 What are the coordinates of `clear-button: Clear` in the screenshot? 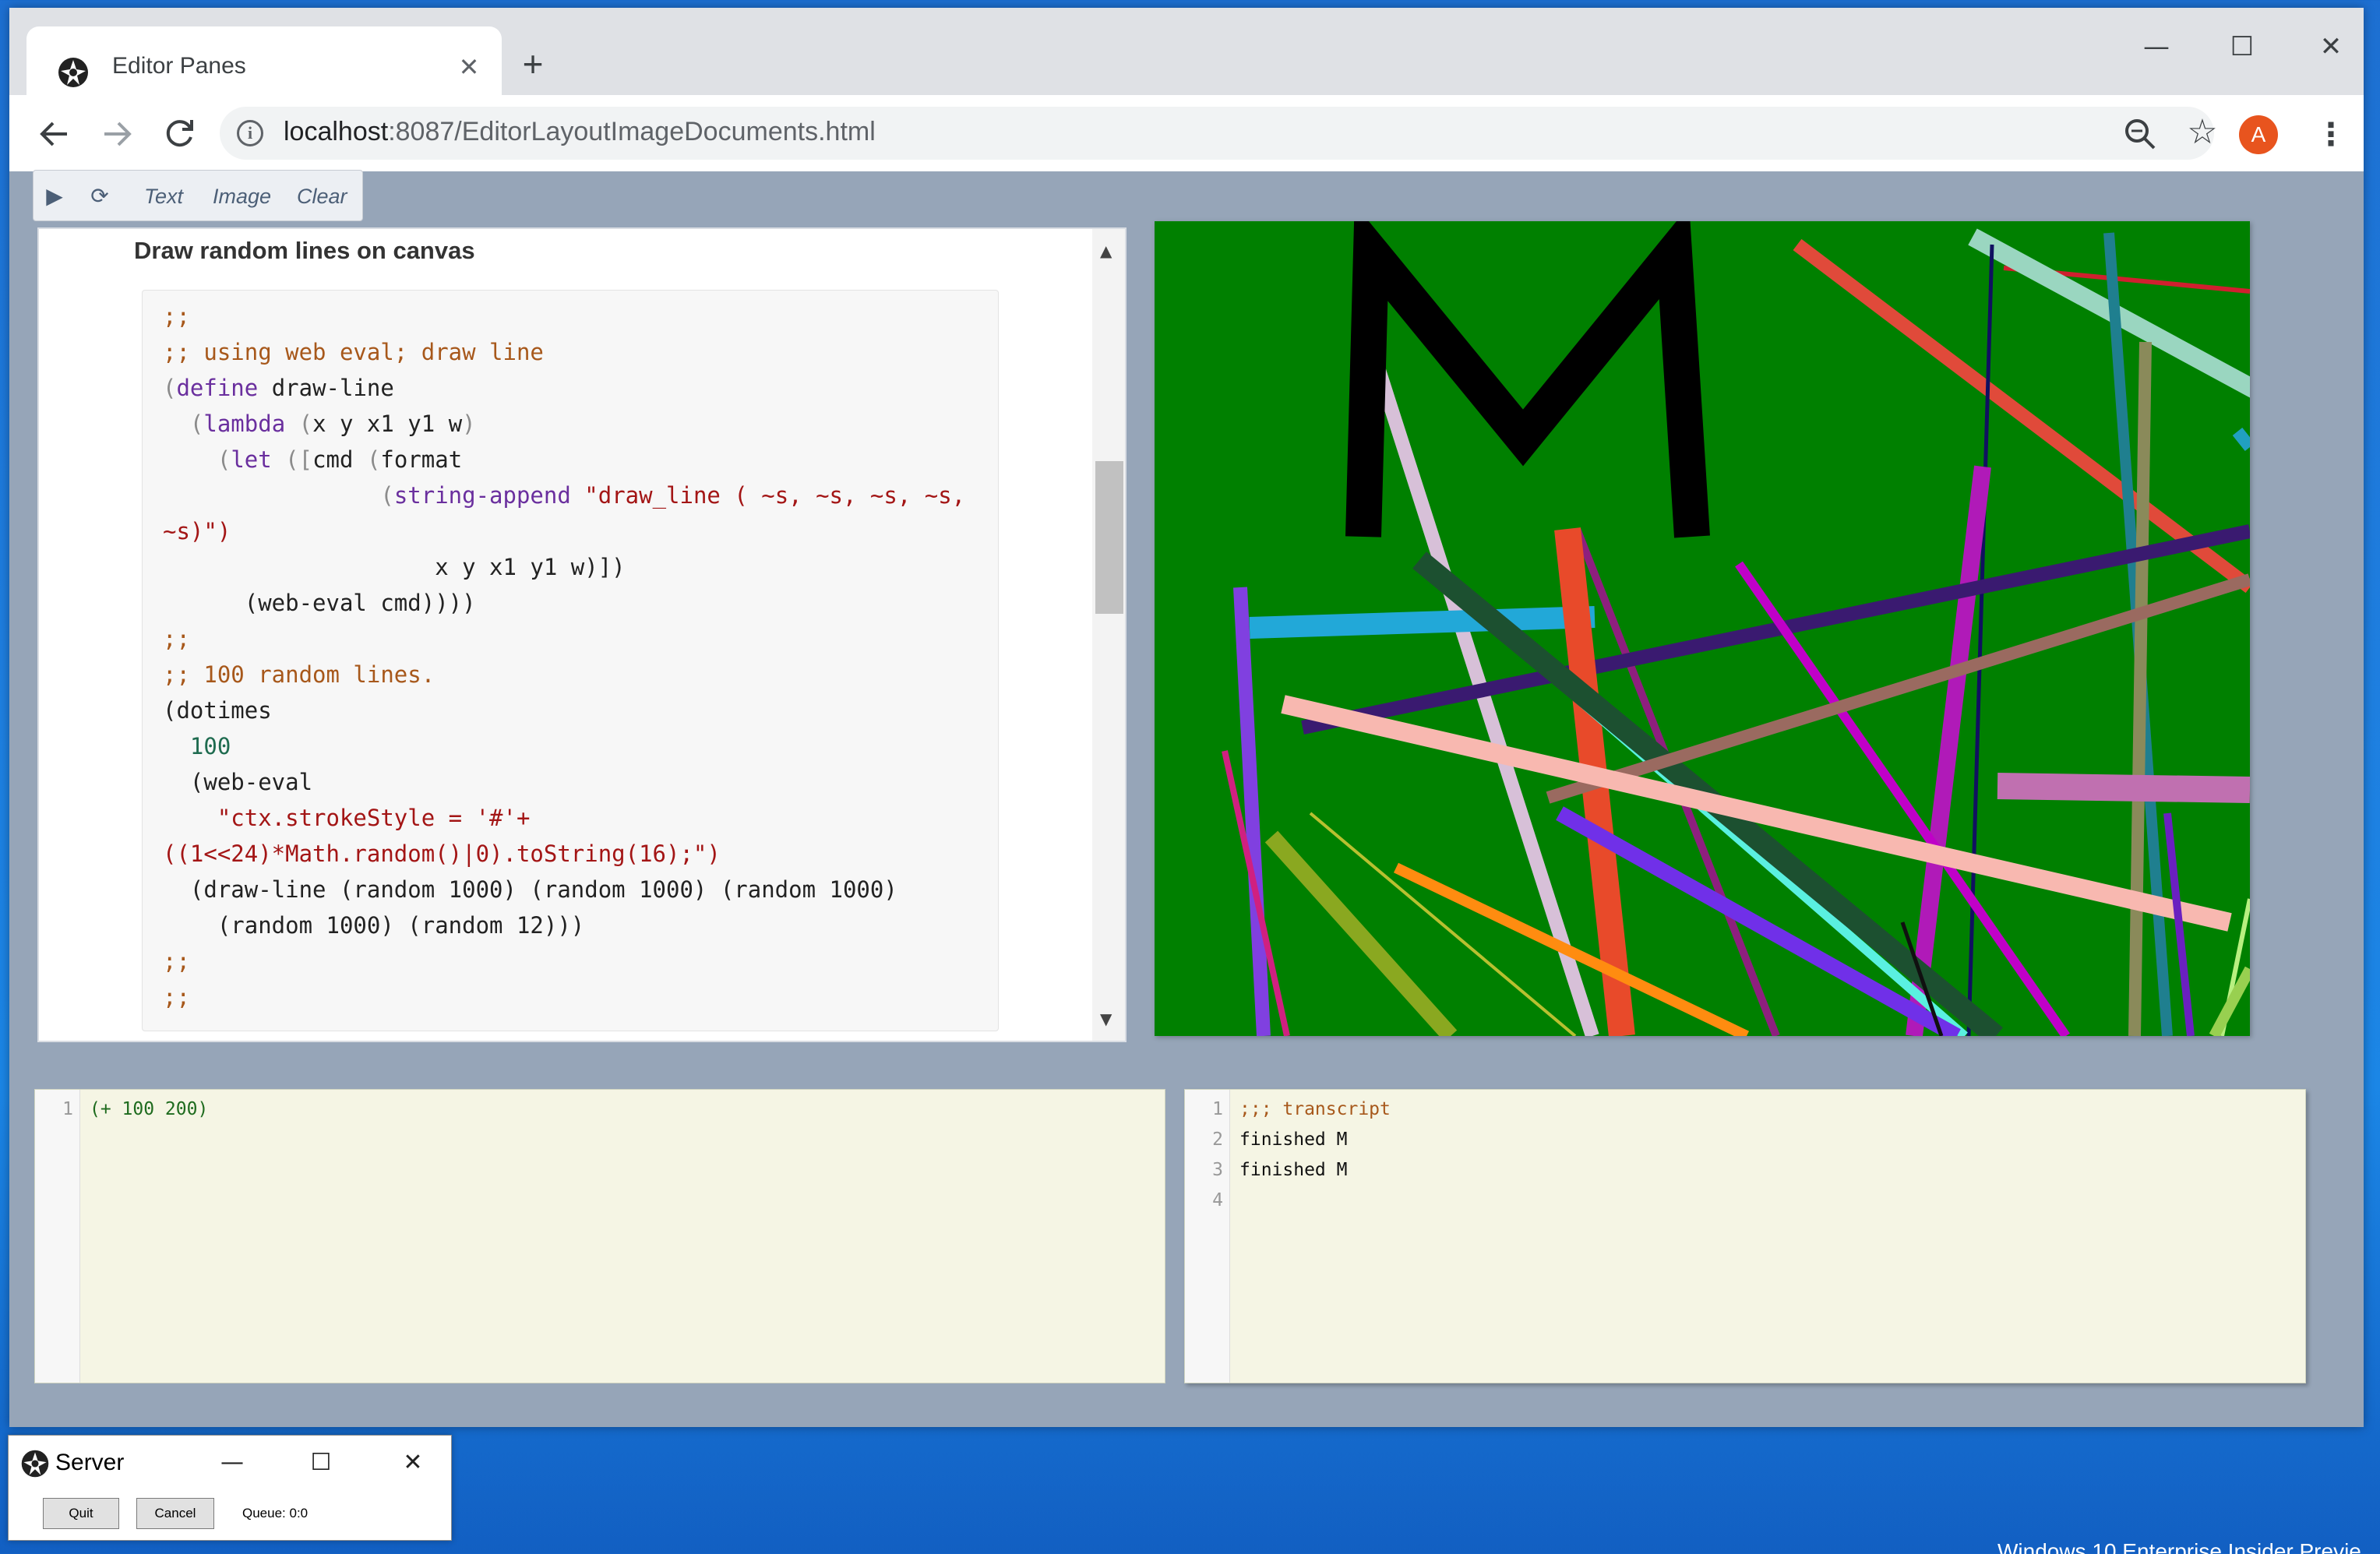 It's located at (322, 196).